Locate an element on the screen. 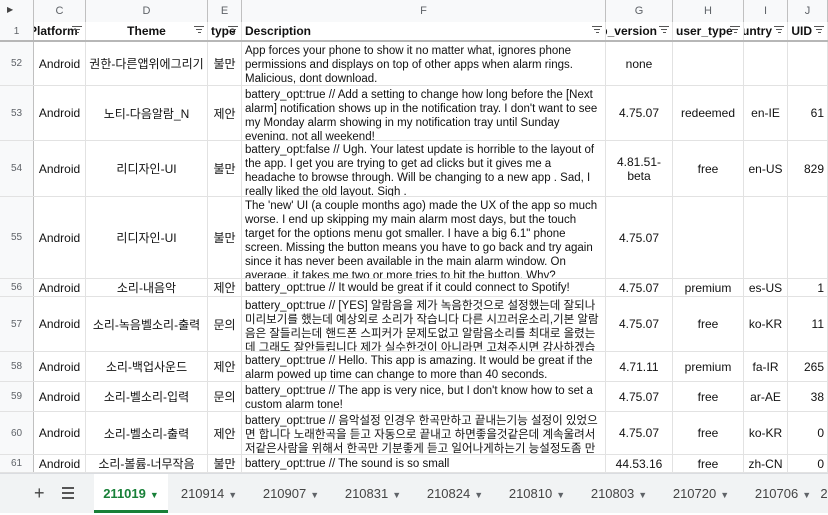  row-number: 61 is located at coordinates (17, 463).